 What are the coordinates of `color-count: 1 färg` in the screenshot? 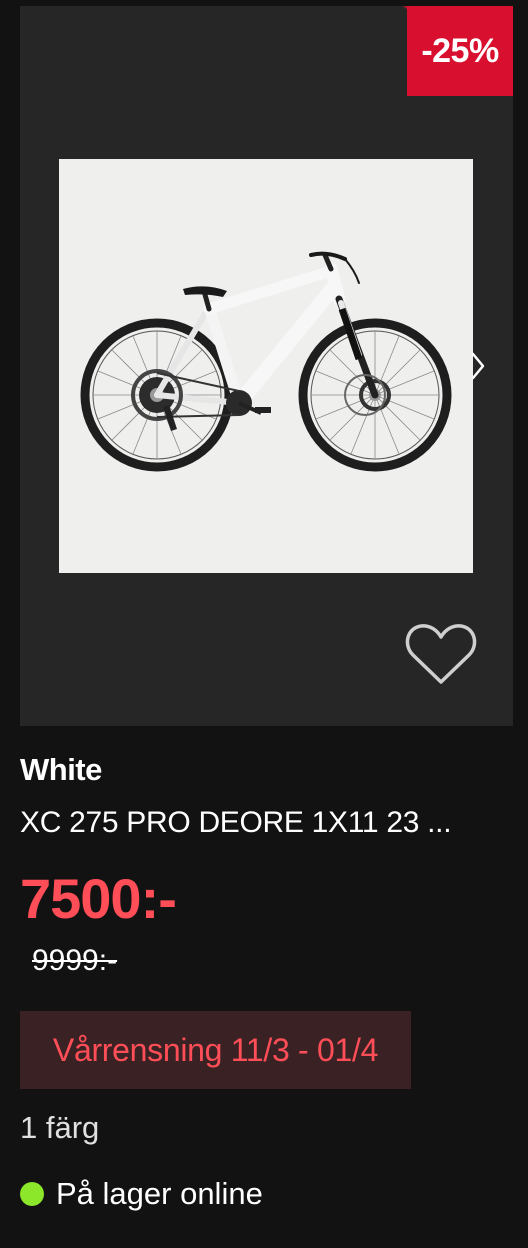 It's located at (60, 1127).